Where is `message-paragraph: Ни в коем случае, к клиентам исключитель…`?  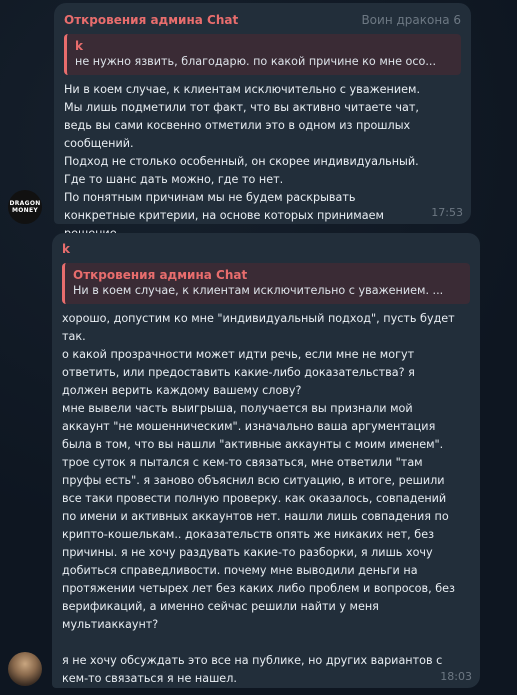
message-paragraph: Ни в коем случае, к клиентам исключитель… is located at coordinates (242, 89).